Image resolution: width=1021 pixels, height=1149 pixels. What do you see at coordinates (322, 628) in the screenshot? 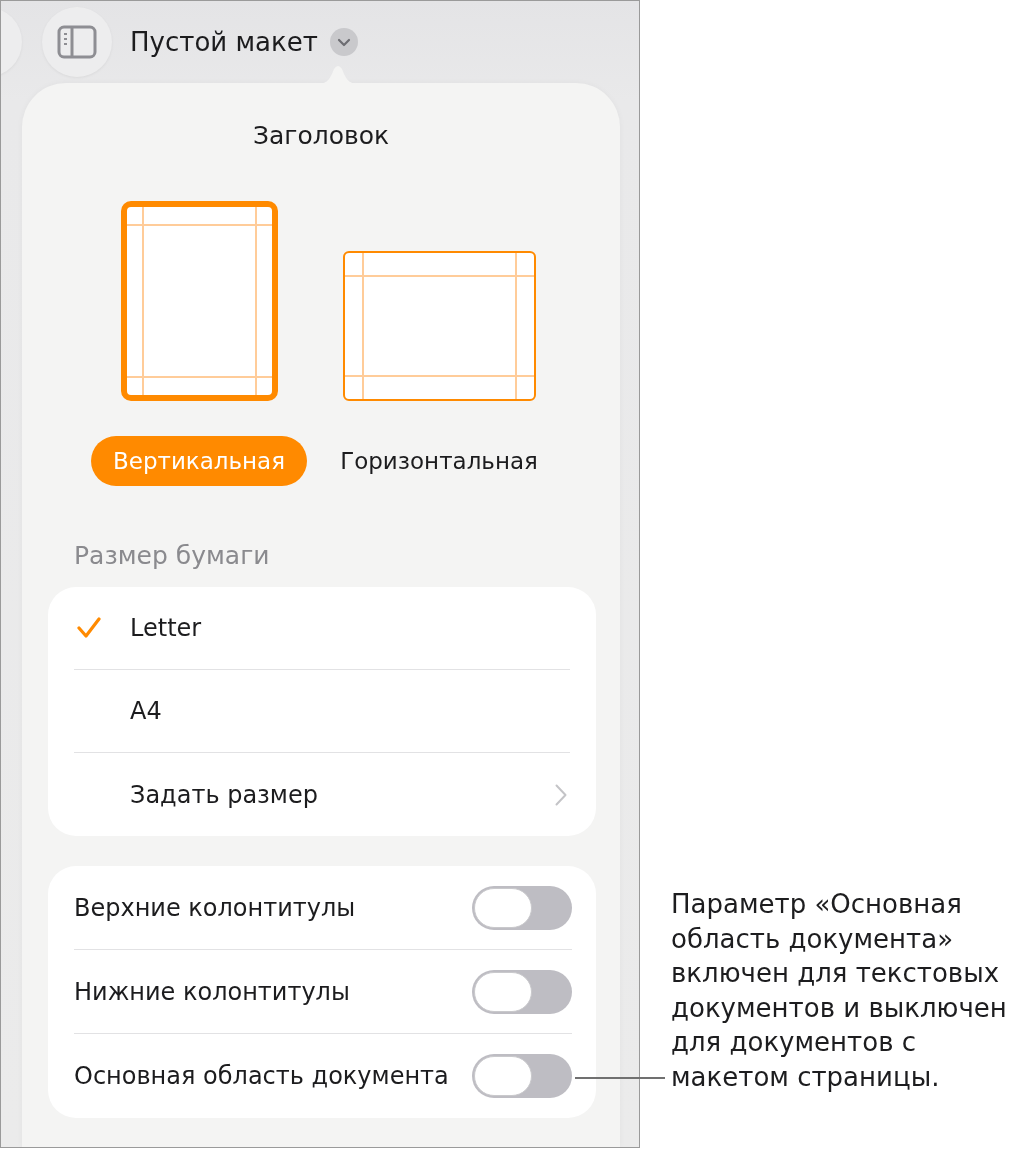
I see `paper-size-option: Letter` at bounding box center [322, 628].